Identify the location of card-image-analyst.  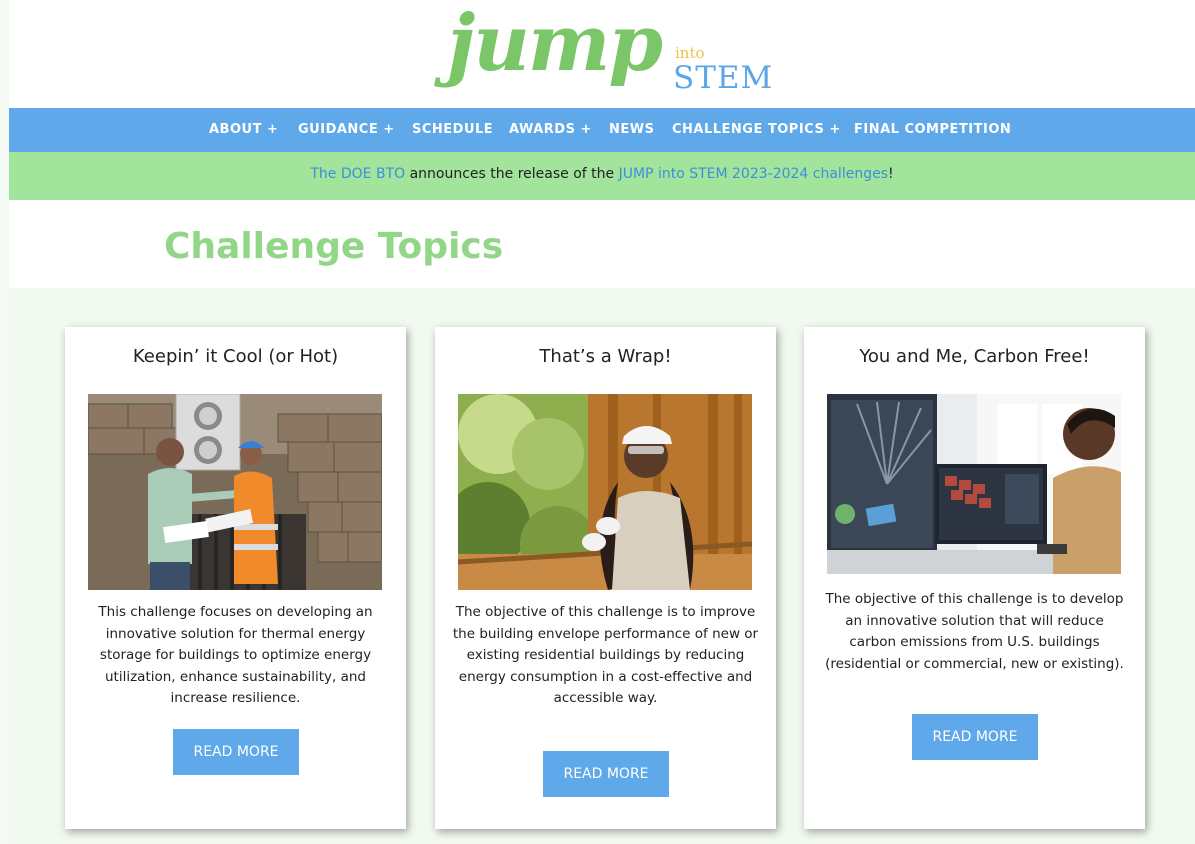
(974, 484).